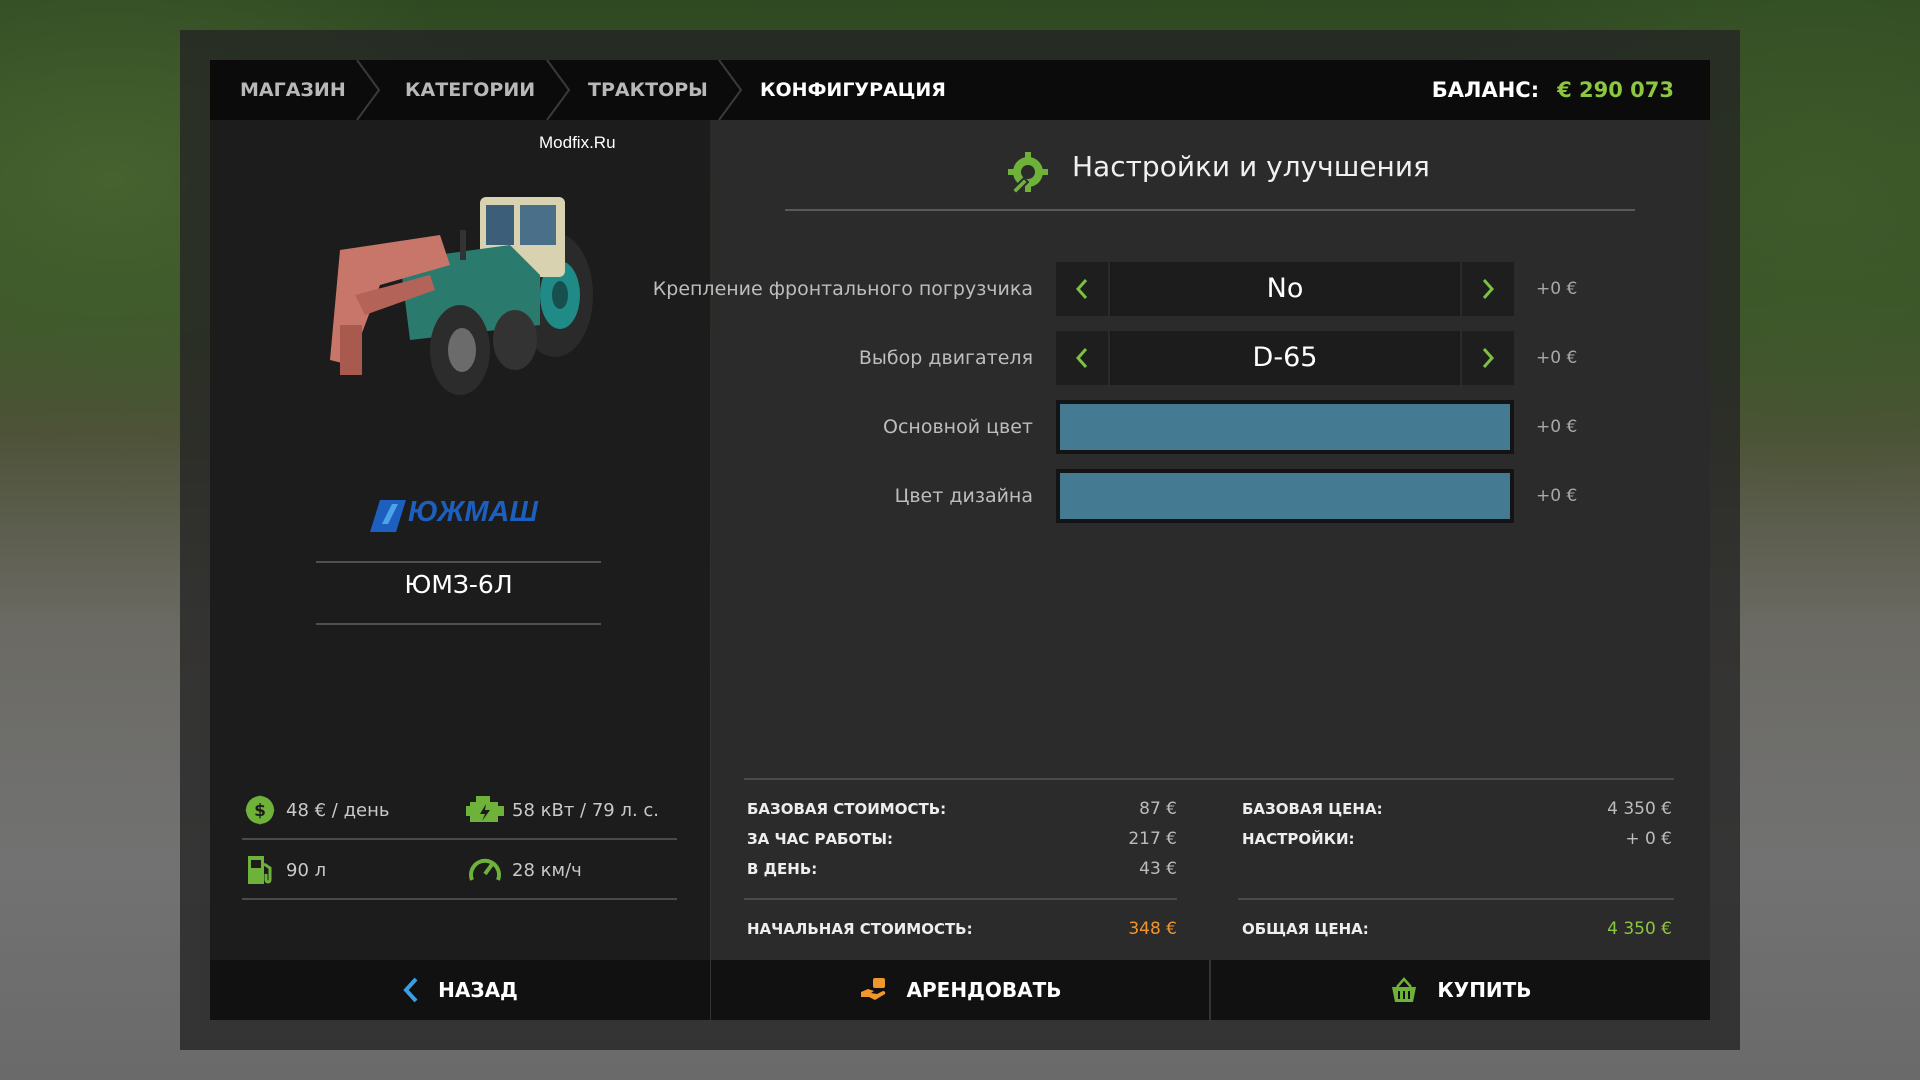 This screenshot has width=1920, height=1080. I want to click on lease-base-value: 87 €, so click(1158, 809).